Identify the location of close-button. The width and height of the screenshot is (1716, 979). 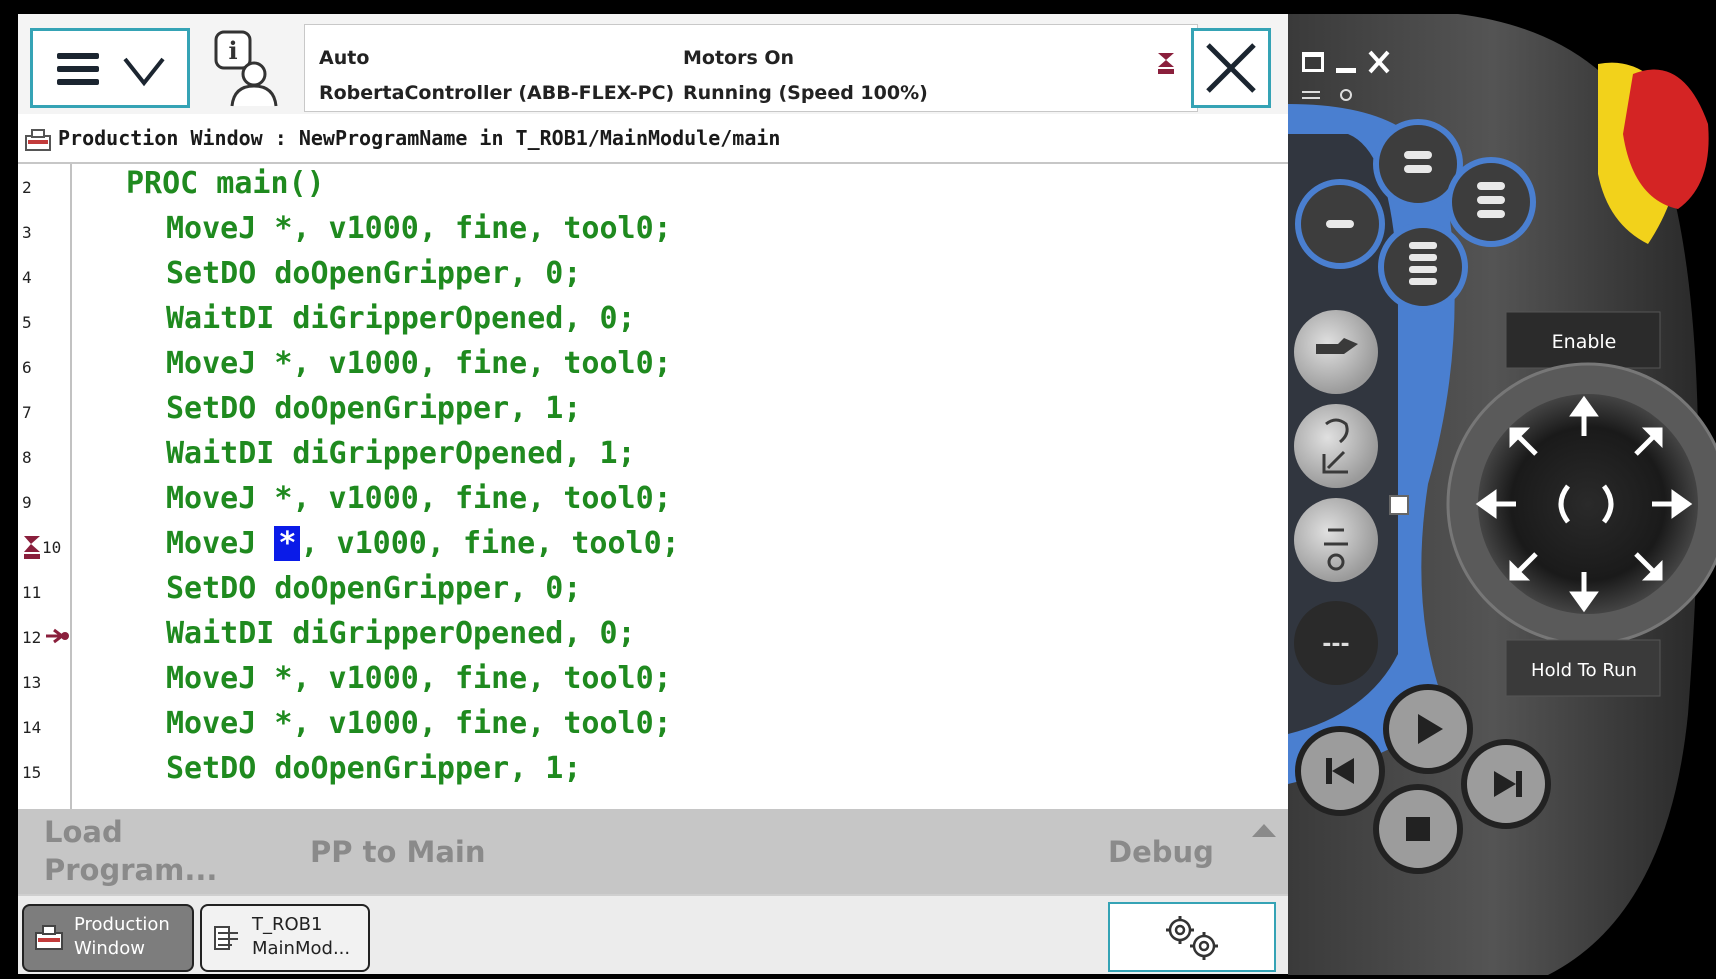
(1231, 68).